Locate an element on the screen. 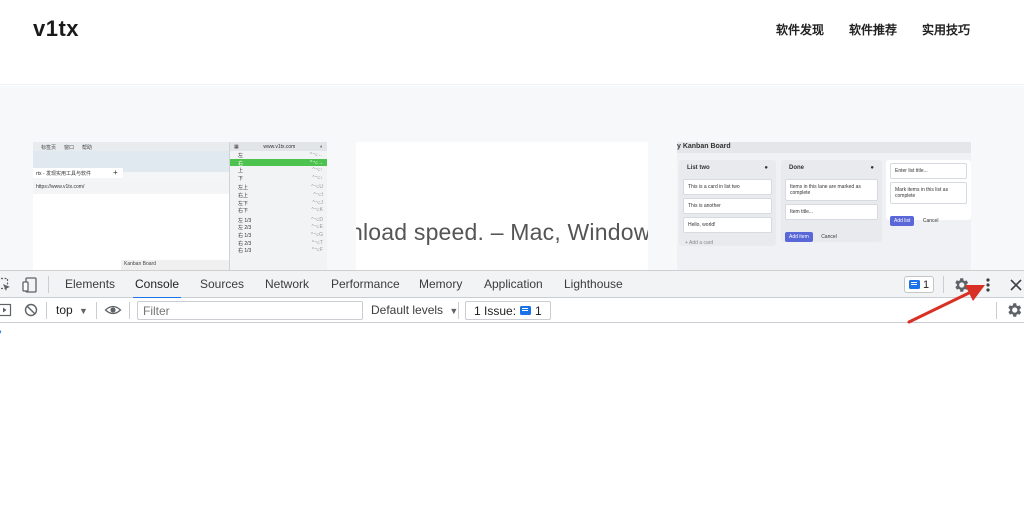  tab-elements: Elements is located at coordinates (90, 284).